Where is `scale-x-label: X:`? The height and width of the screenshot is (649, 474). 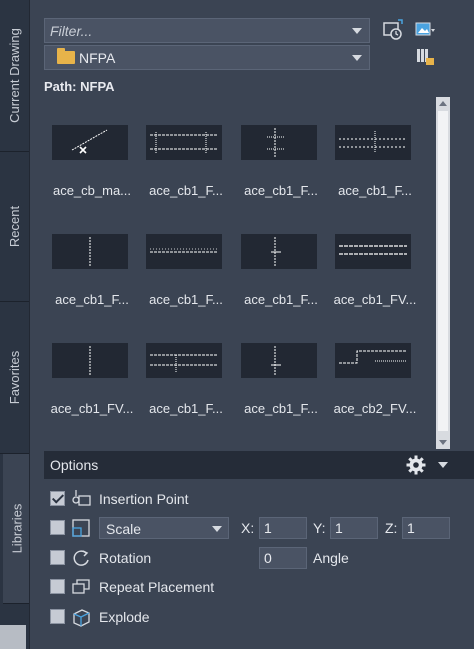 scale-x-label: X: is located at coordinates (248, 528).